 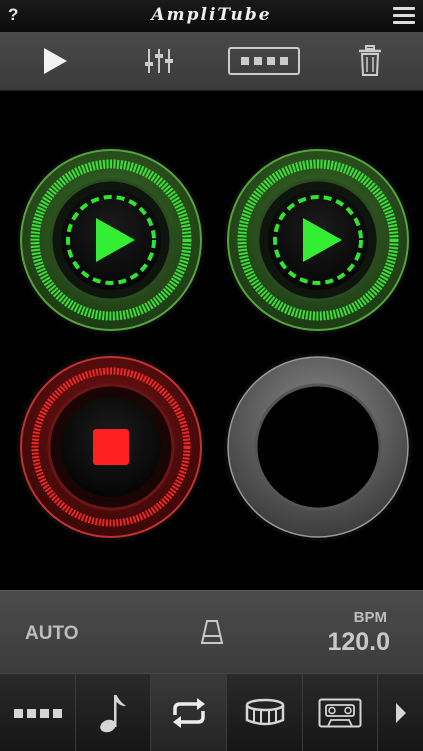 I want to click on play-icon, so click(x=55, y=61).